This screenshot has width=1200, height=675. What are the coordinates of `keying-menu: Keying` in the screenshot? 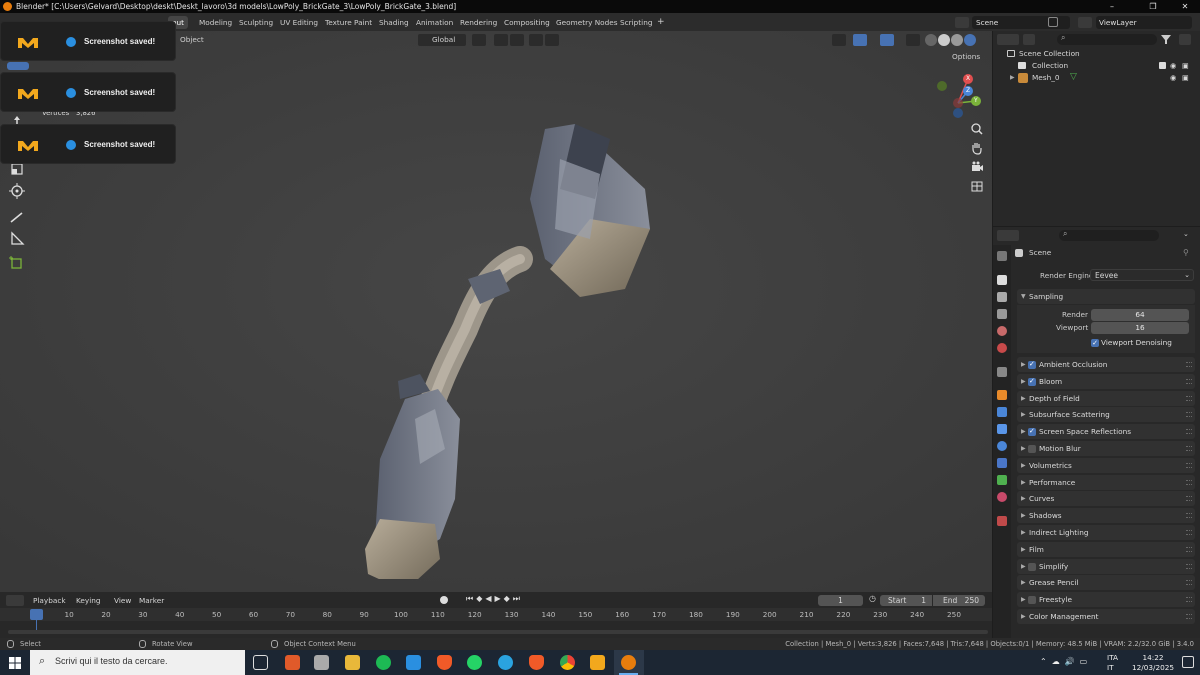 It's located at (88, 600).